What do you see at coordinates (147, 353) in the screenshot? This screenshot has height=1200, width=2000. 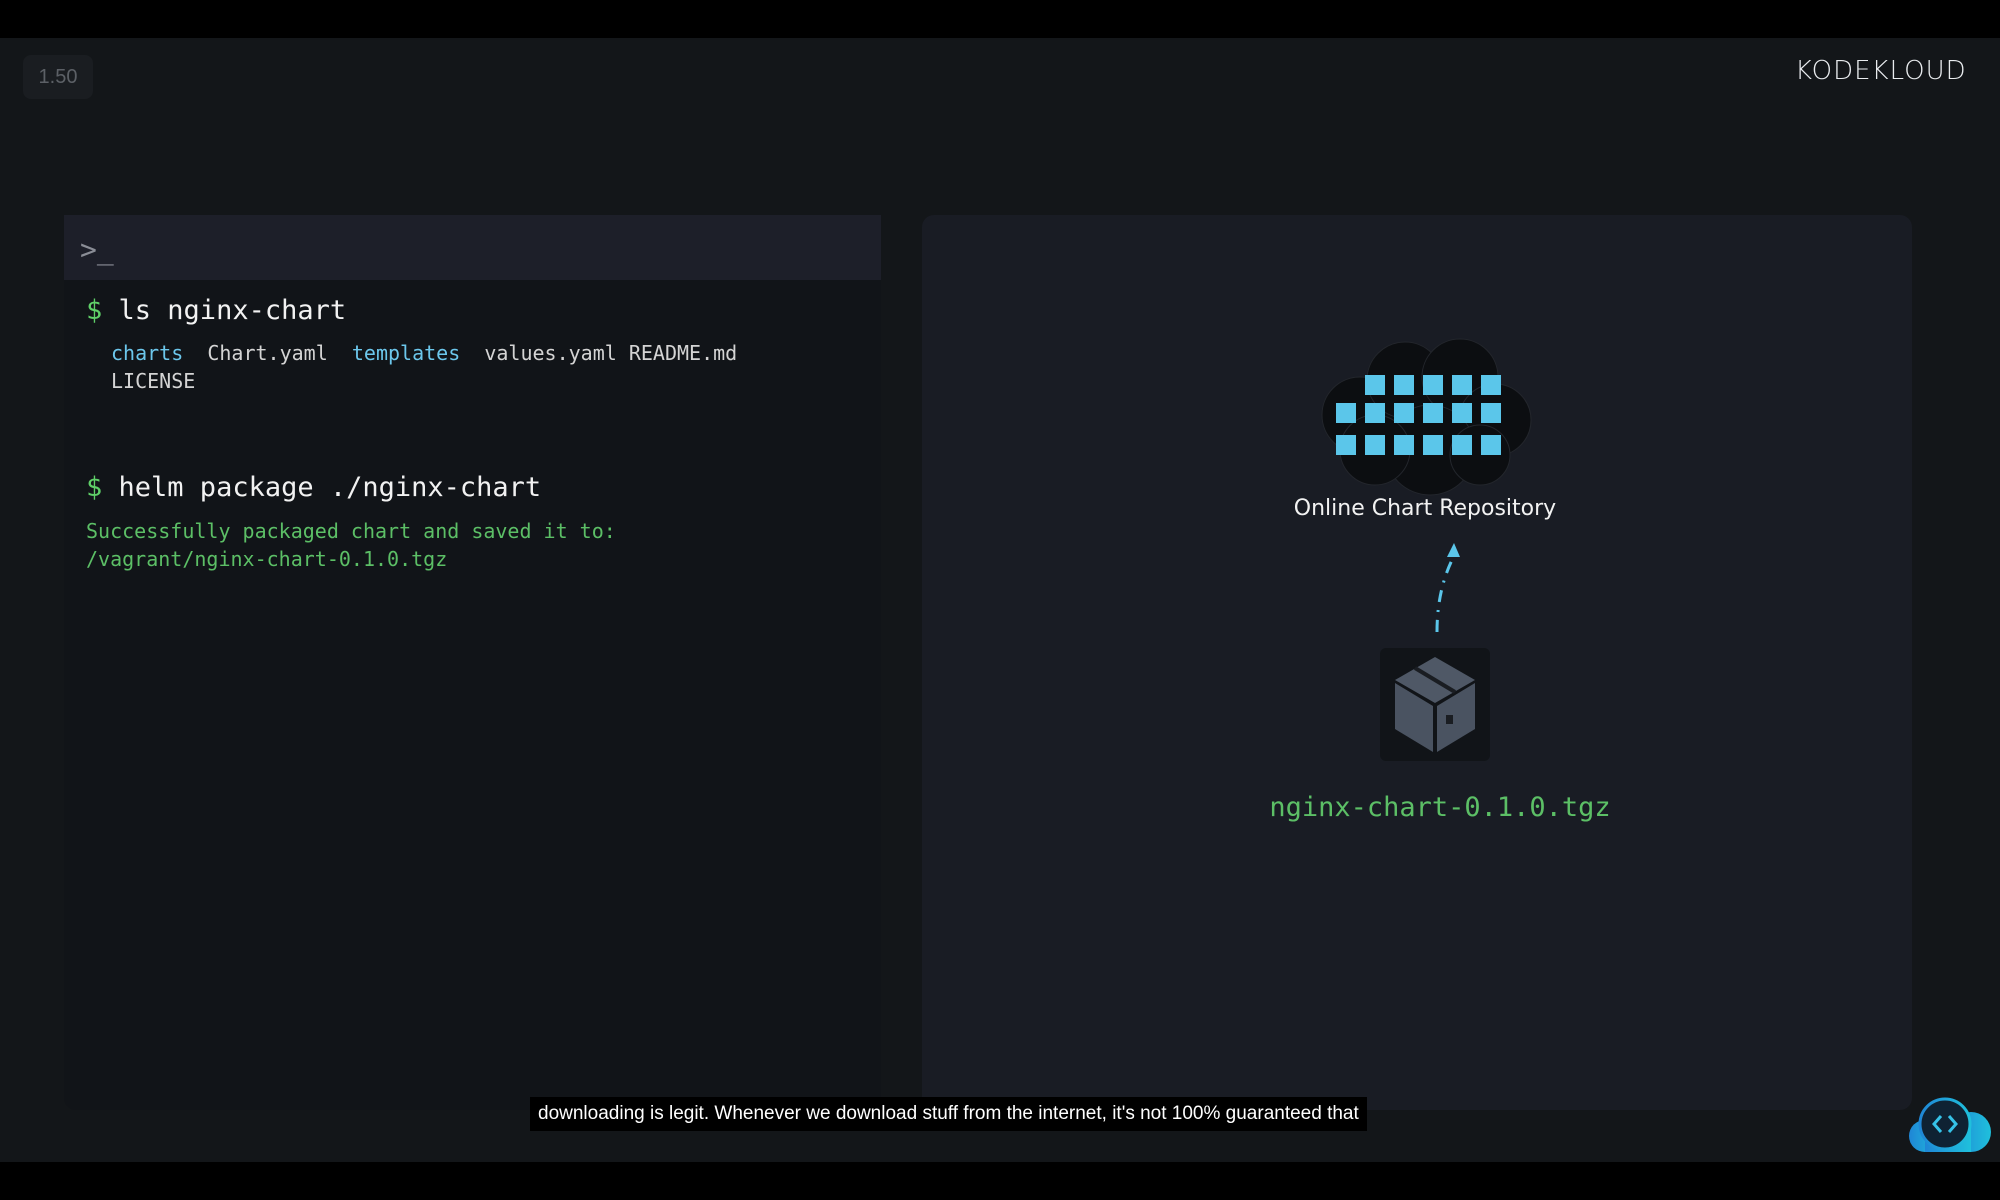 I see `dir-charts: charts` at bounding box center [147, 353].